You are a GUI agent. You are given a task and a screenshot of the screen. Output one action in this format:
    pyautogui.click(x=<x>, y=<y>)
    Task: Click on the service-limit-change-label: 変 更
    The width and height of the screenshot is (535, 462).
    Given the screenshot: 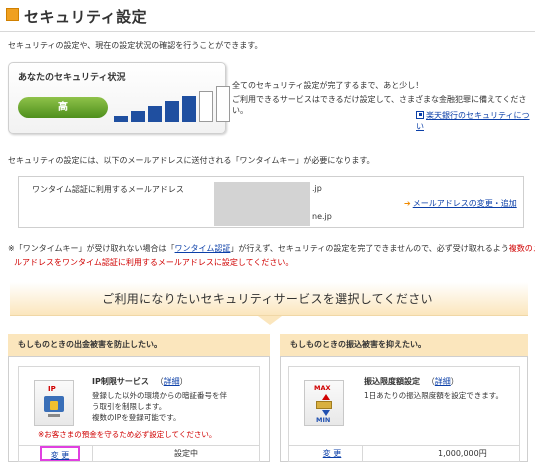 What is the action you would take?
    pyautogui.click(x=332, y=453)
    